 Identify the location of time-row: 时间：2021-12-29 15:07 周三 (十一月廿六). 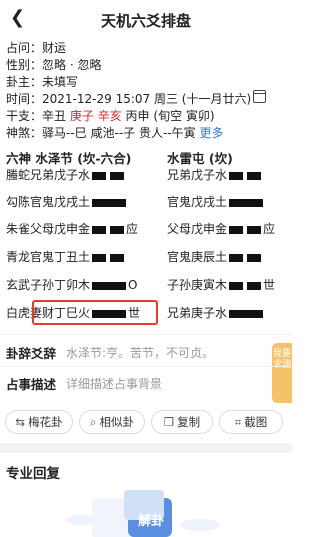
(129, 99).